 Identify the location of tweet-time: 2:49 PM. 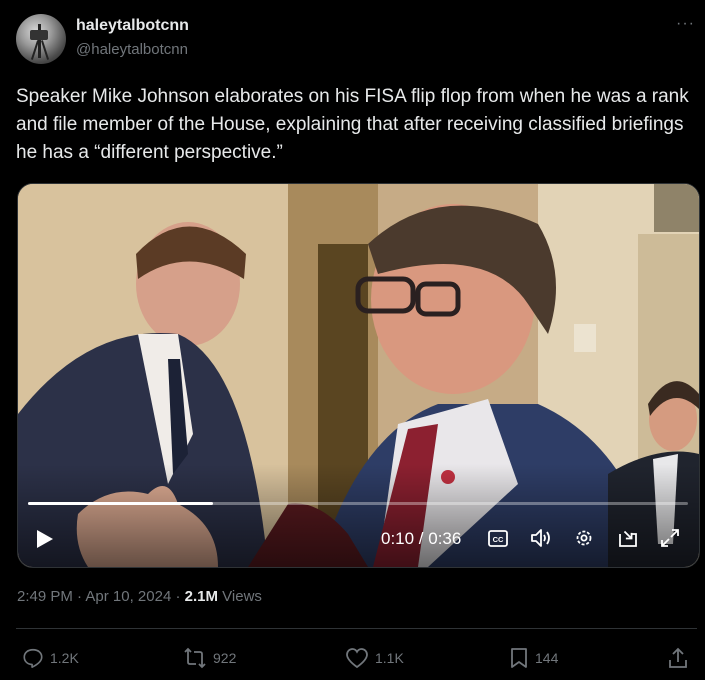
(45, 596).